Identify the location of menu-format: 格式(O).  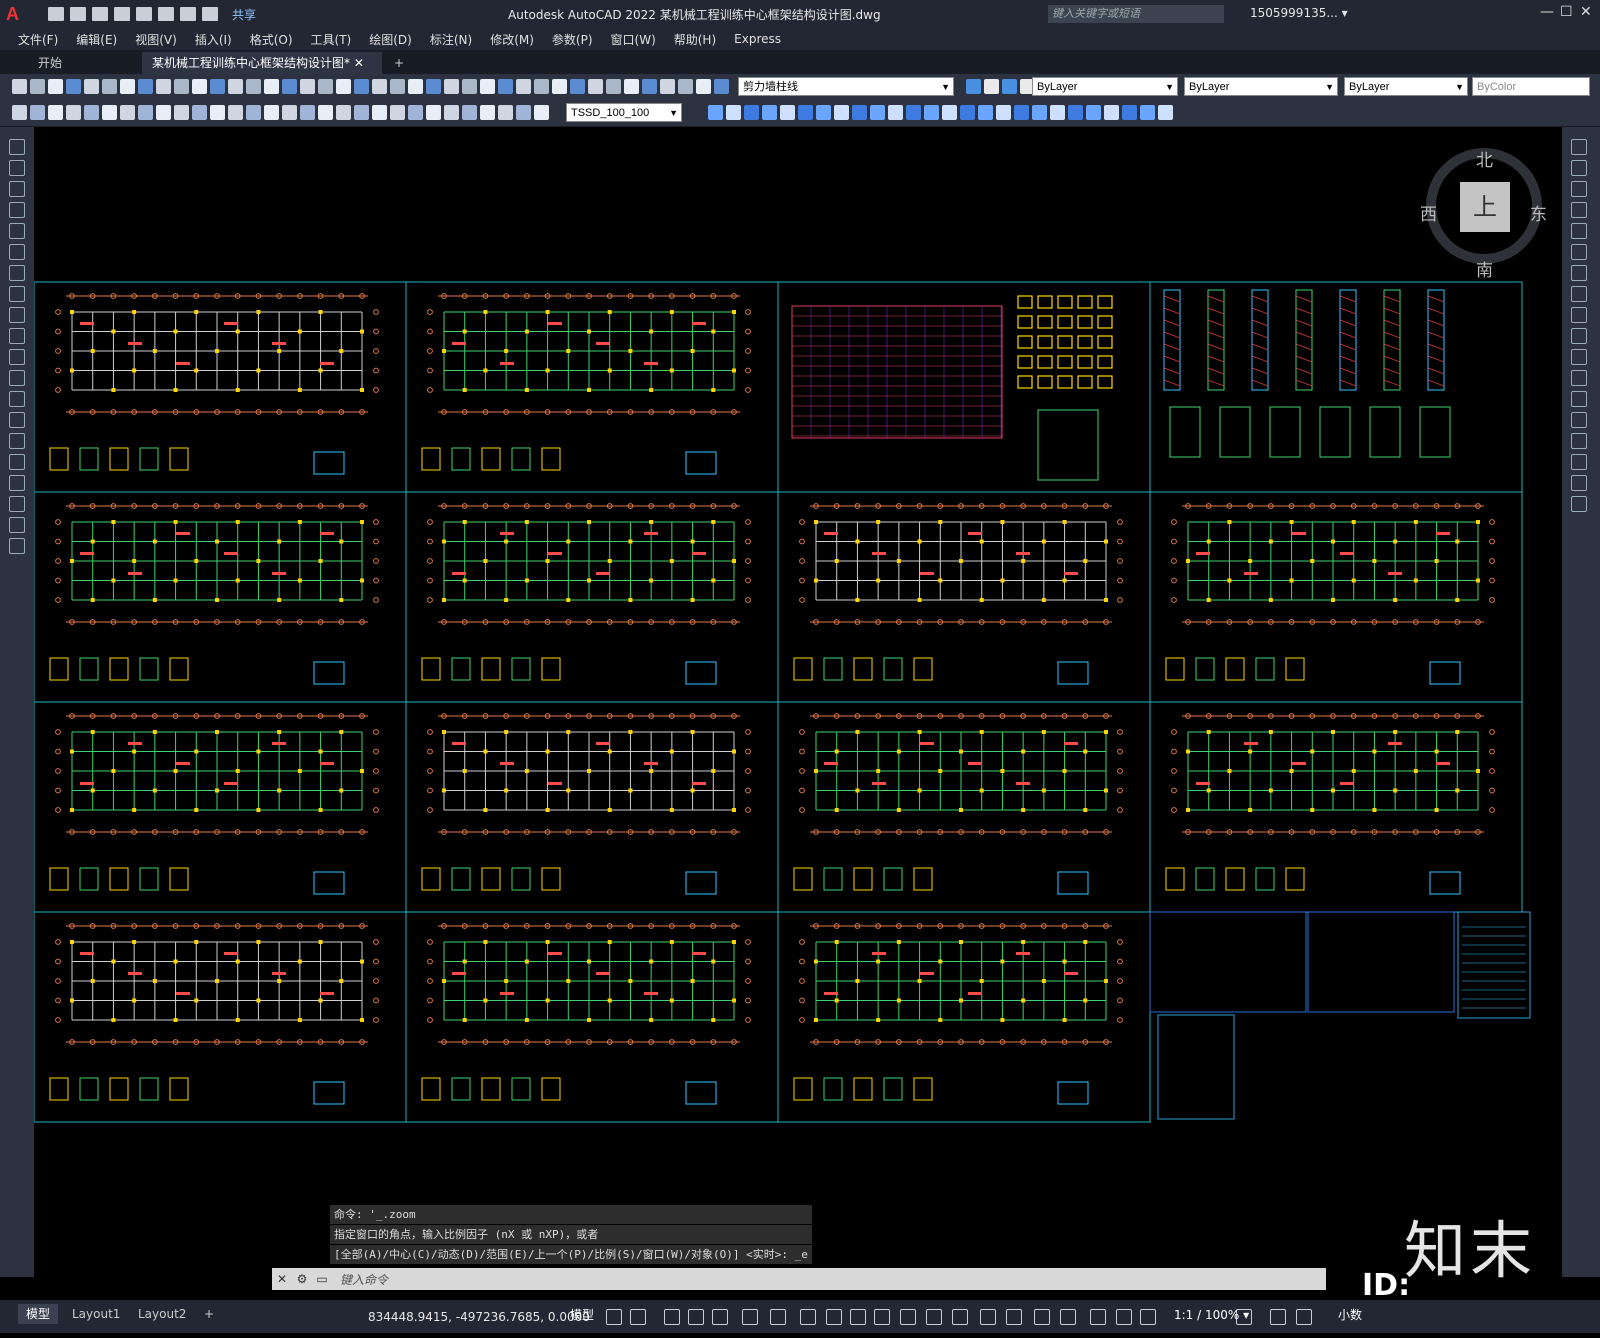
(271, 39).